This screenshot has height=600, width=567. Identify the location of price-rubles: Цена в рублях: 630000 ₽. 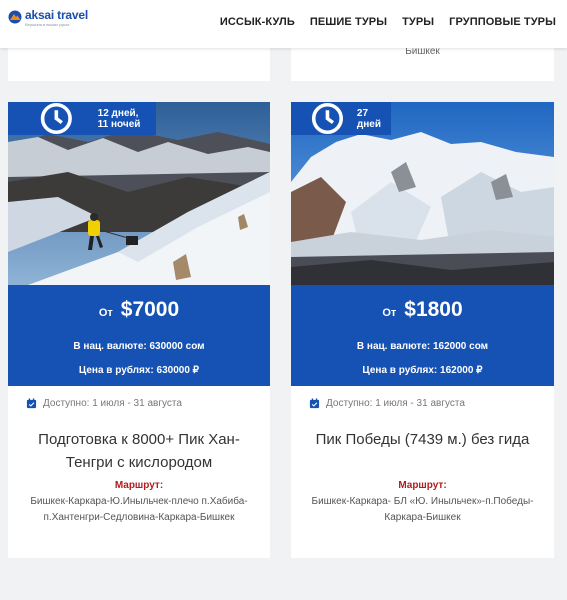
(139, 370).